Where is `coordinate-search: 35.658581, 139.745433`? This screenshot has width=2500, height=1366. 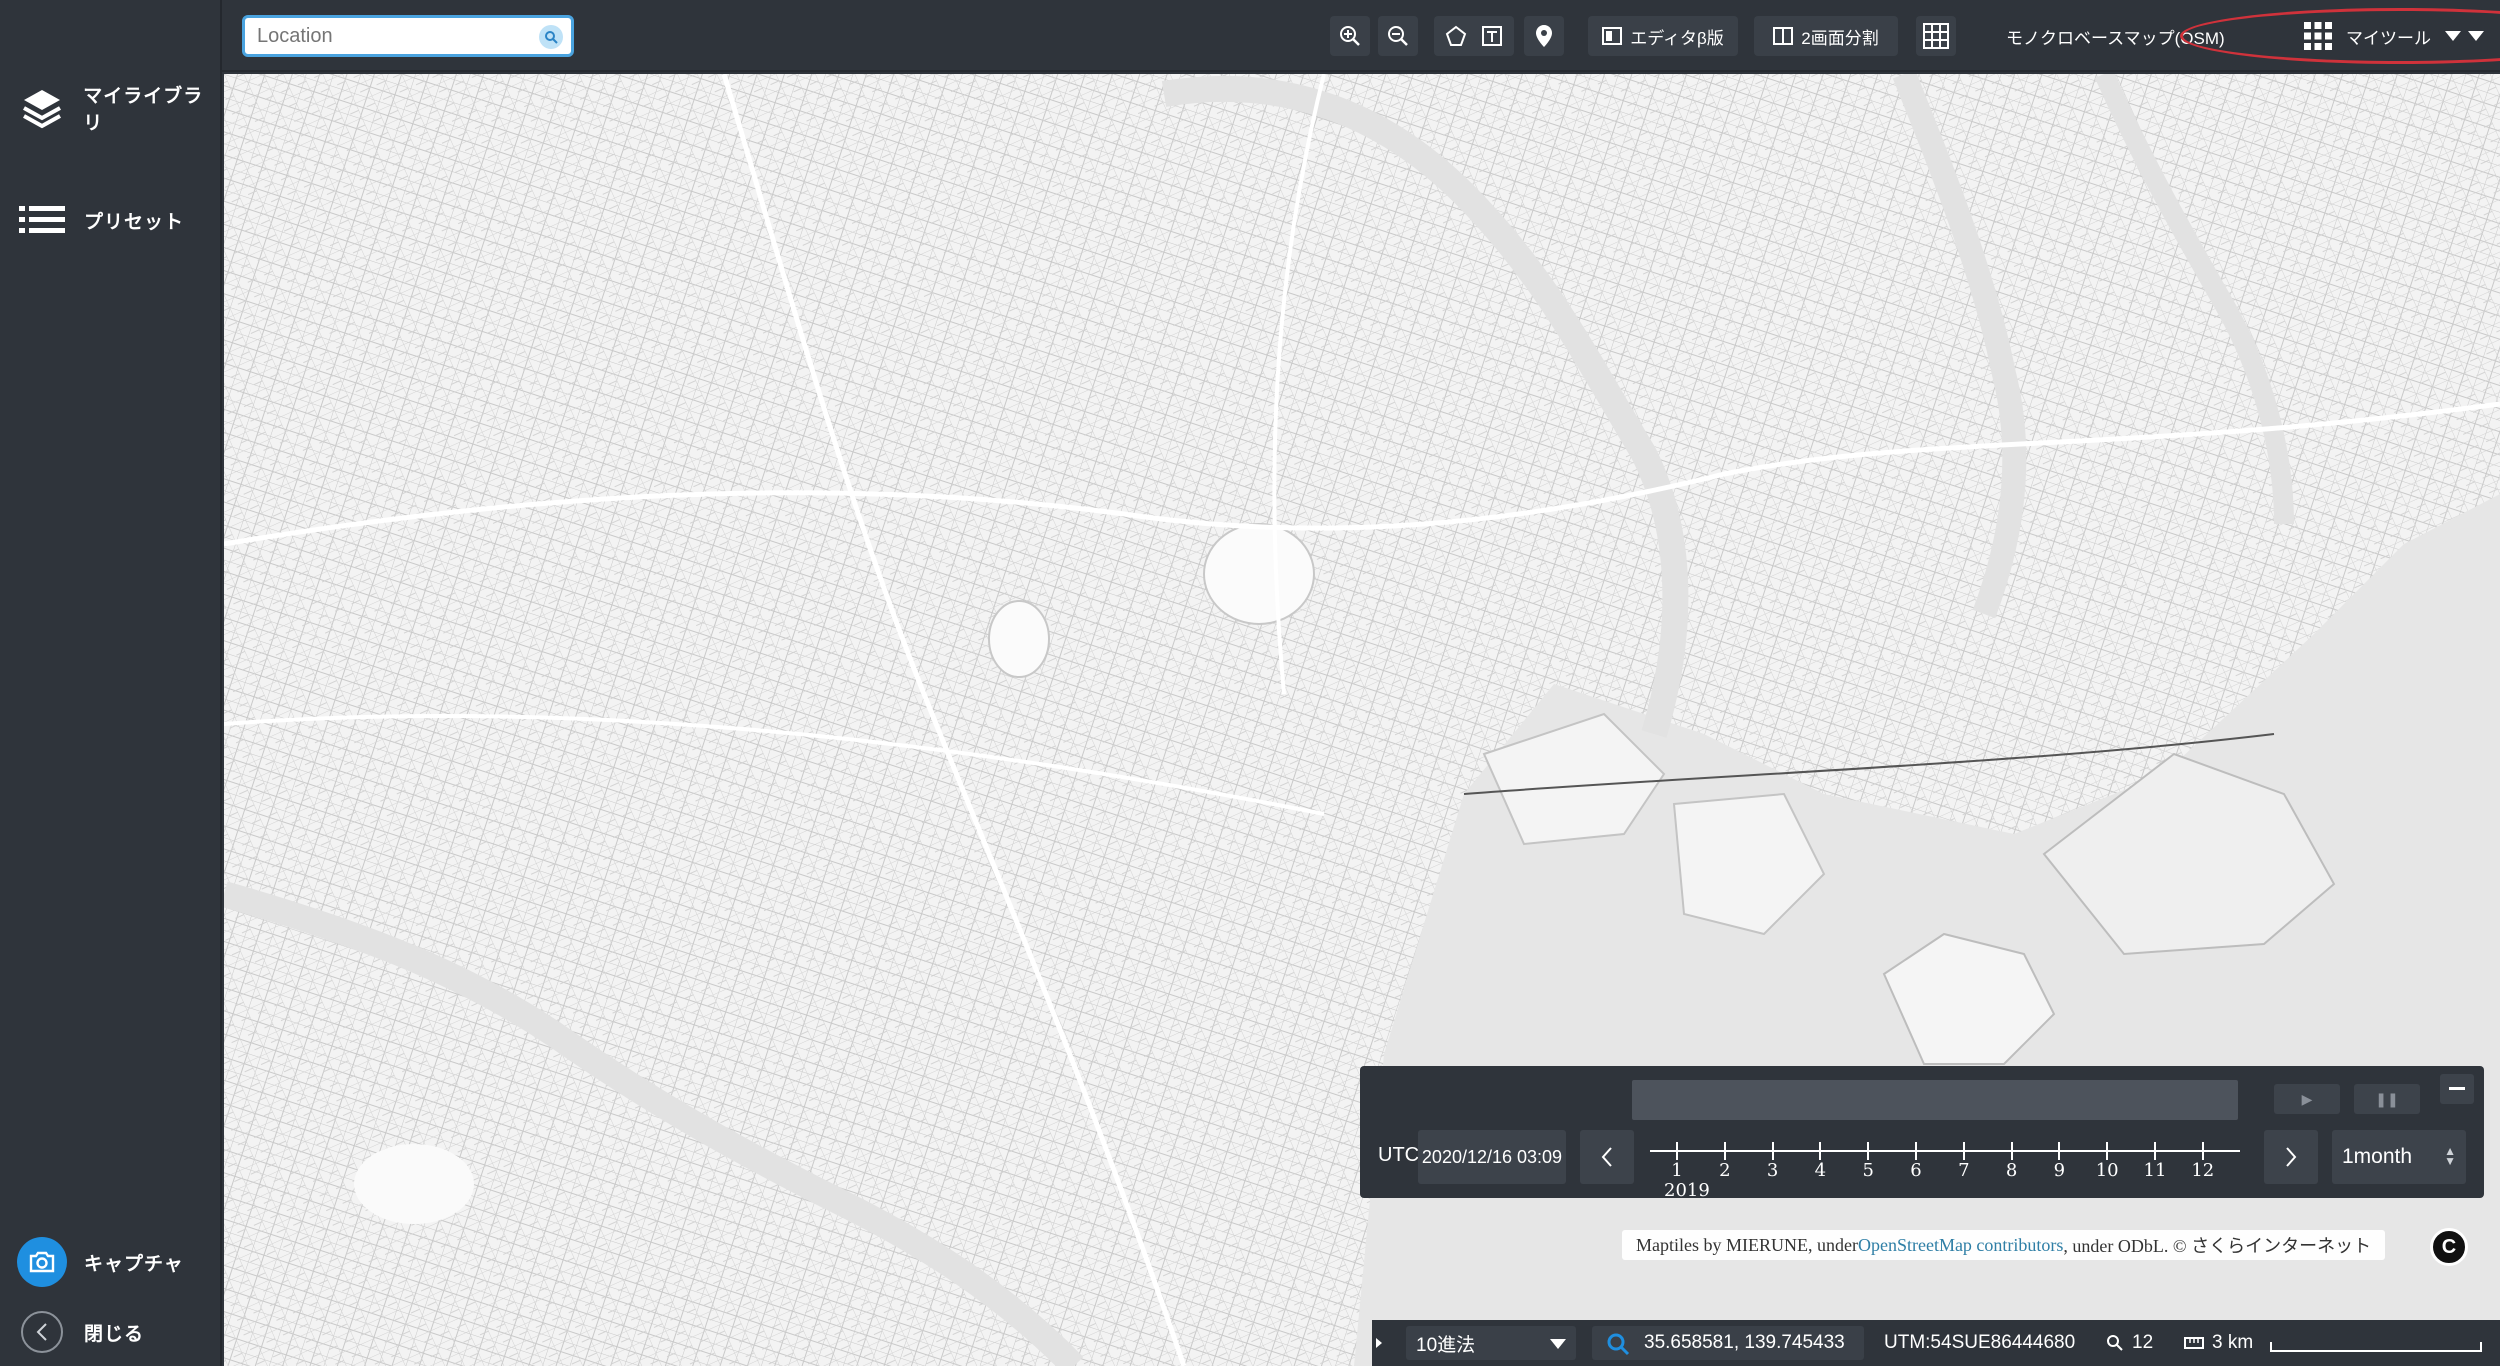
coordinate-search: 35.658581, 139.745433 is located at coordinates (1728, 1343).